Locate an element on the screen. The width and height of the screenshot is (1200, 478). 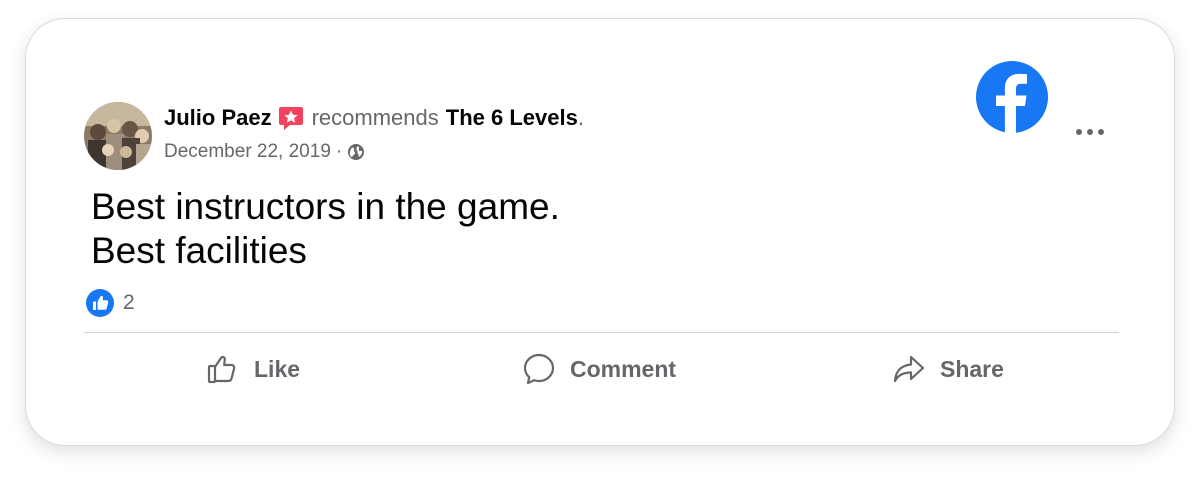
more-options-icon is located at coordinates (1090, 132).